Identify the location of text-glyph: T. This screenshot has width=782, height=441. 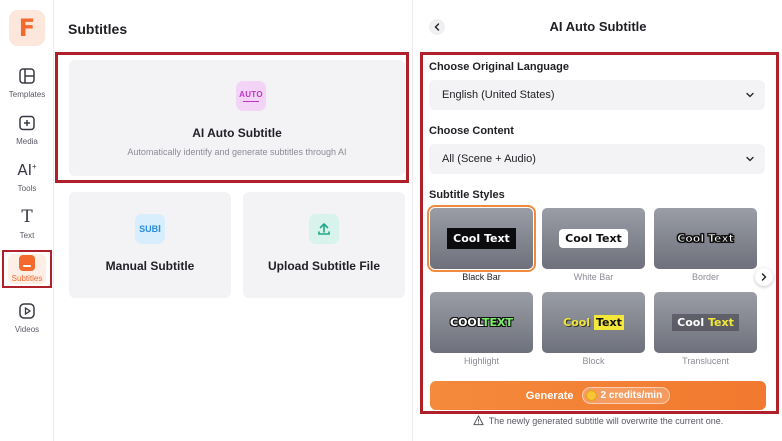
(27, 217).